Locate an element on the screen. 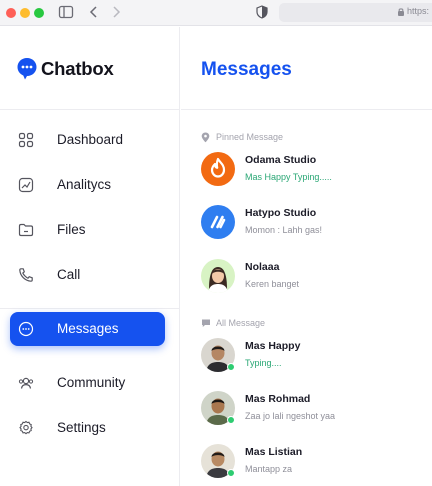 The height and width of the screenshot is (486, 432). close-window-button is located at coordinates (11, 13).